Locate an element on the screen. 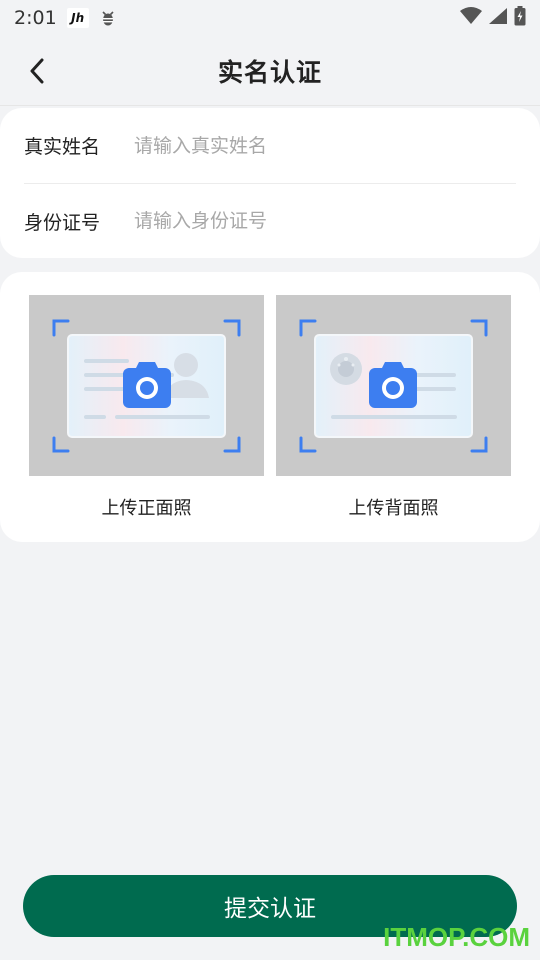 This screenshot has height=960, width=540. id-front-placeholder is located at coordinates (146, 385).